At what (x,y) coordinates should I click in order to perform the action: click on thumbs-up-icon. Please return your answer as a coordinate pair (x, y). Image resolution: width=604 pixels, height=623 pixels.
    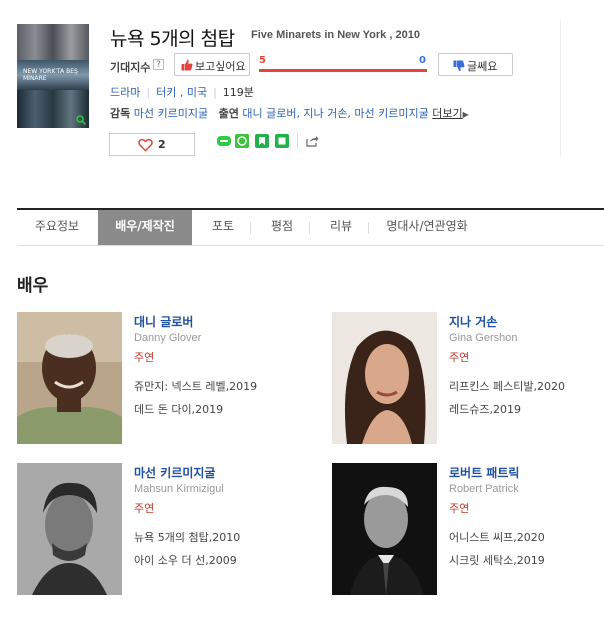
    Looking at the image, I should click on (187, 65).